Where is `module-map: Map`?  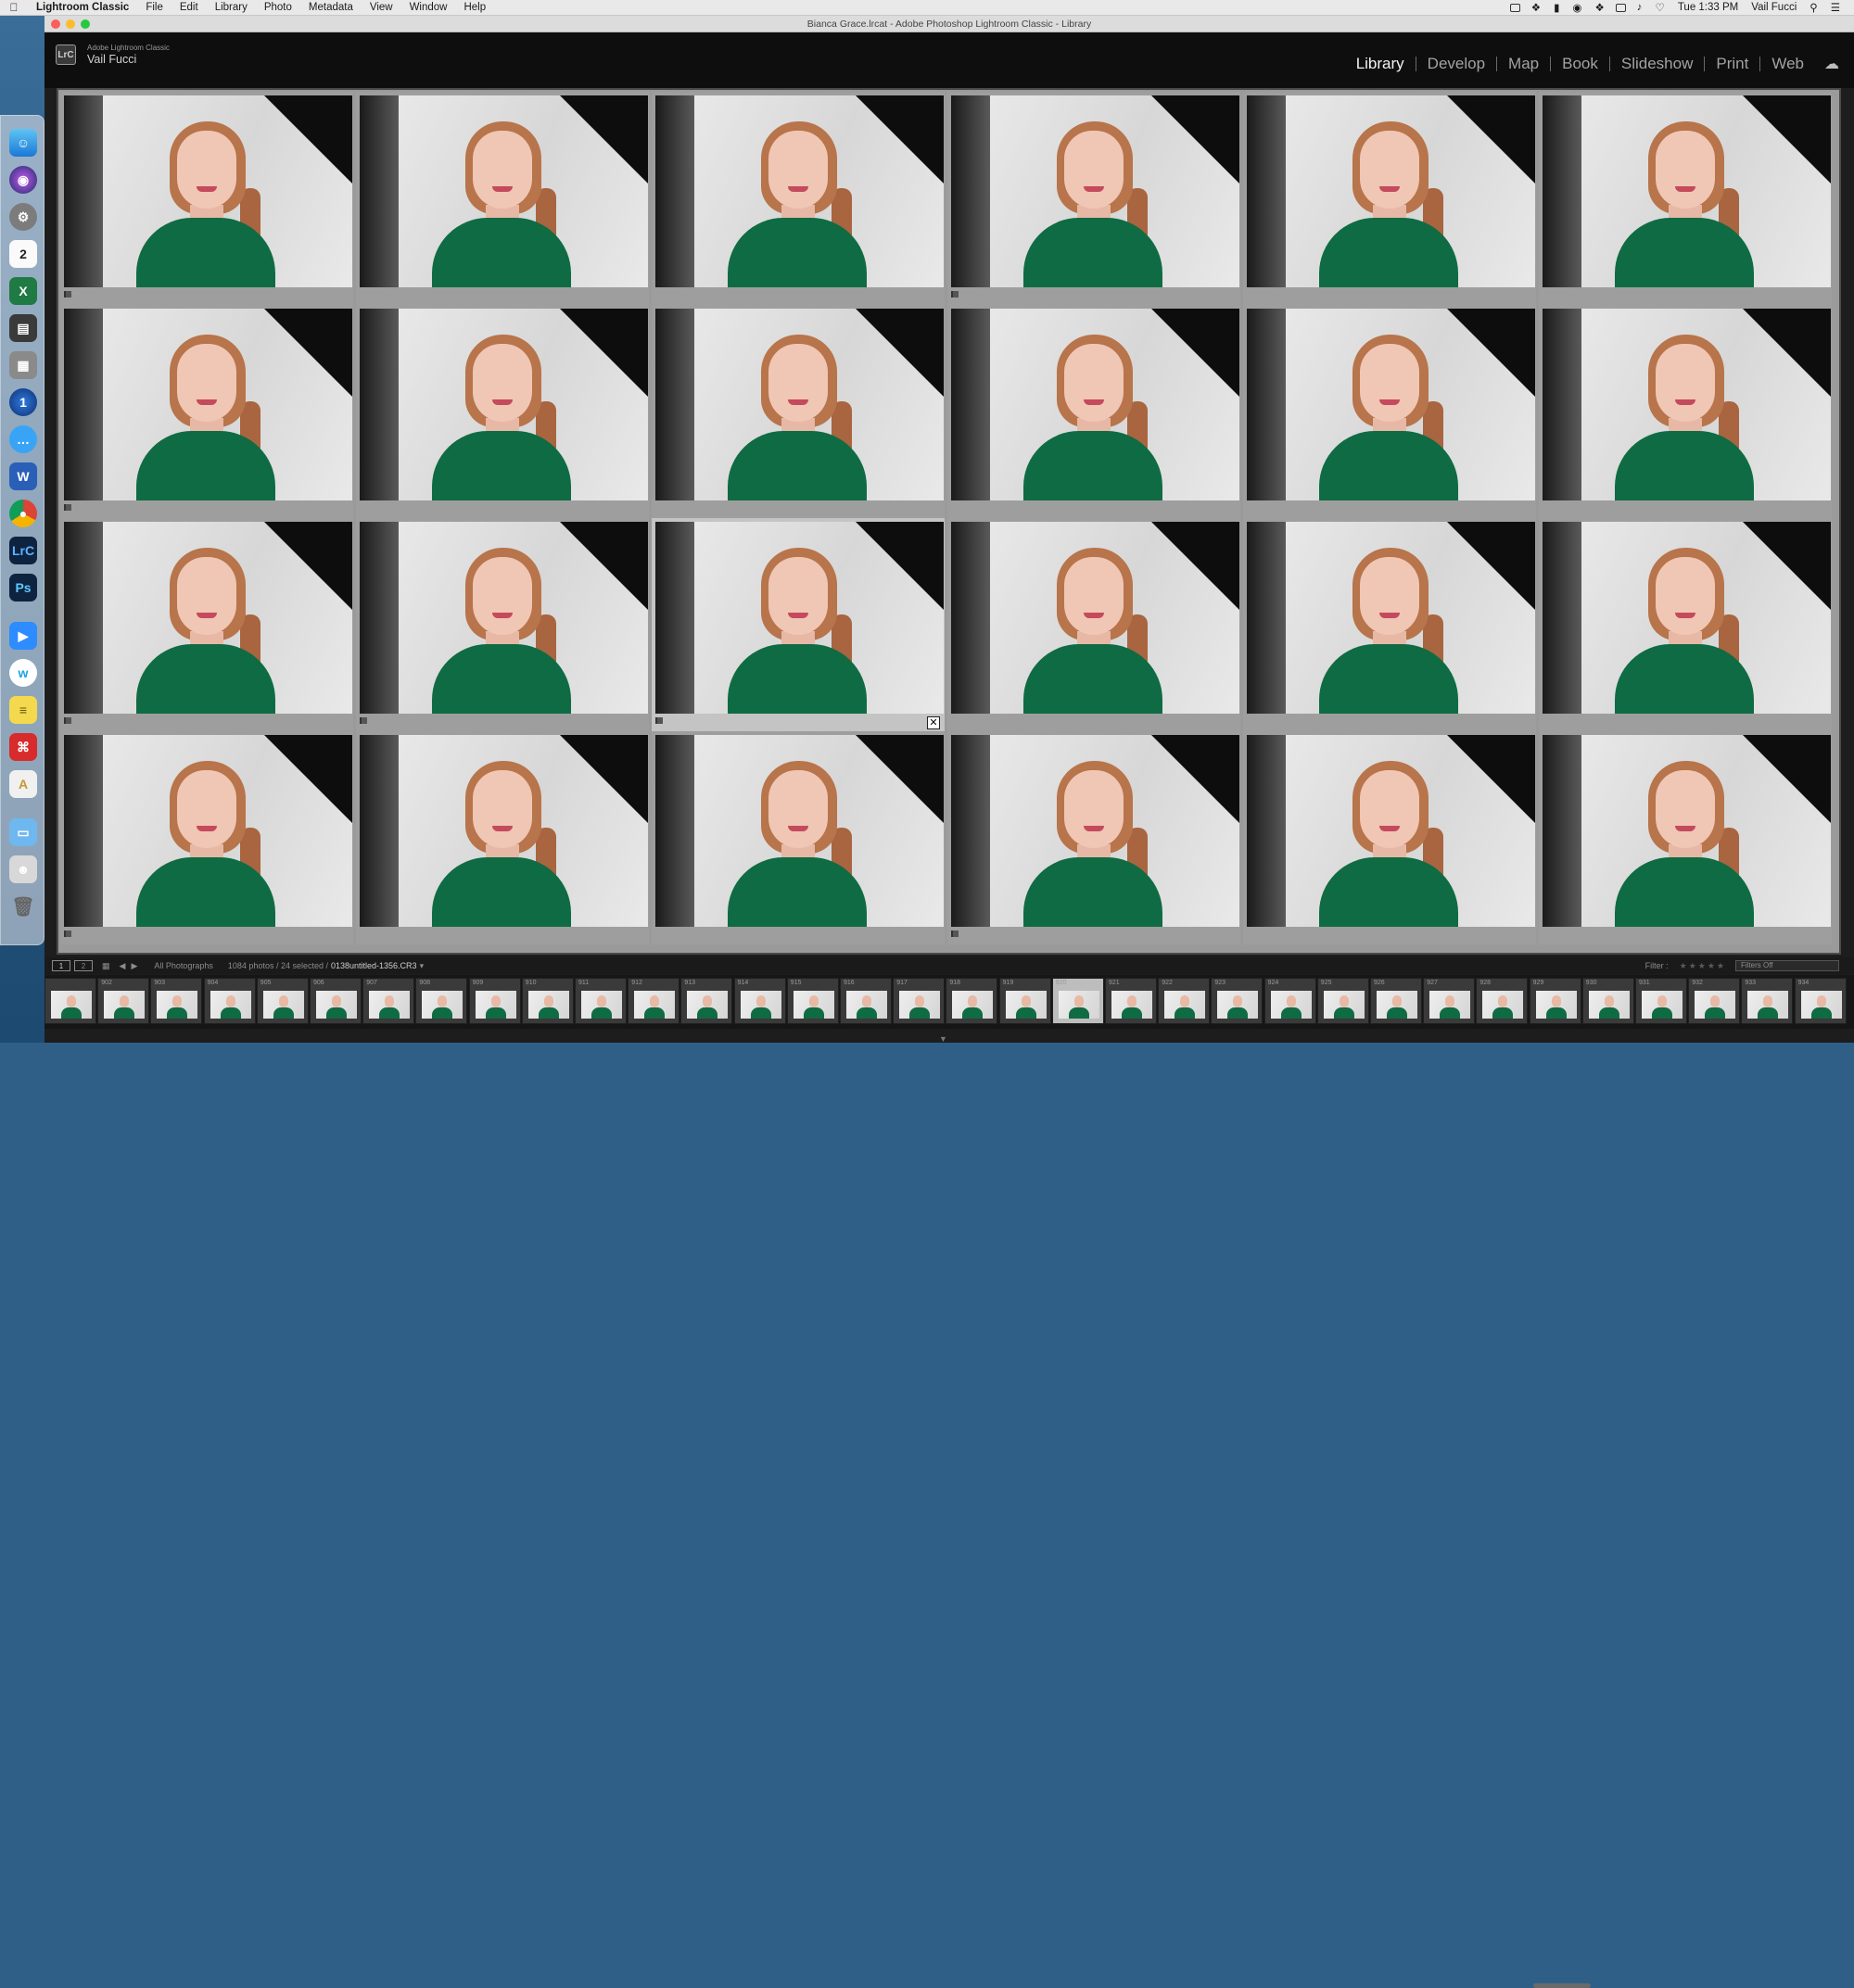 module-map: Map is located at coordinates (1523, 63).